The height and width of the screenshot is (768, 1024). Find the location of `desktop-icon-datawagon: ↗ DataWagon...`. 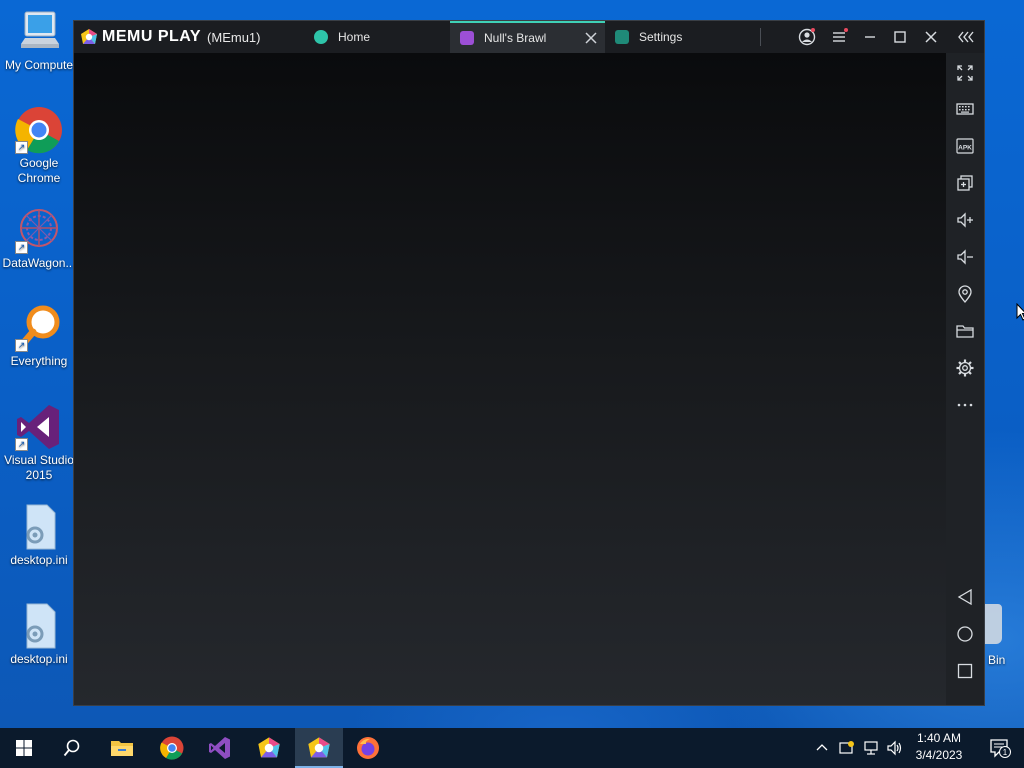

desktop-icon-datawagon: ↗ DataWagon... is located at coordinates (39, 238).